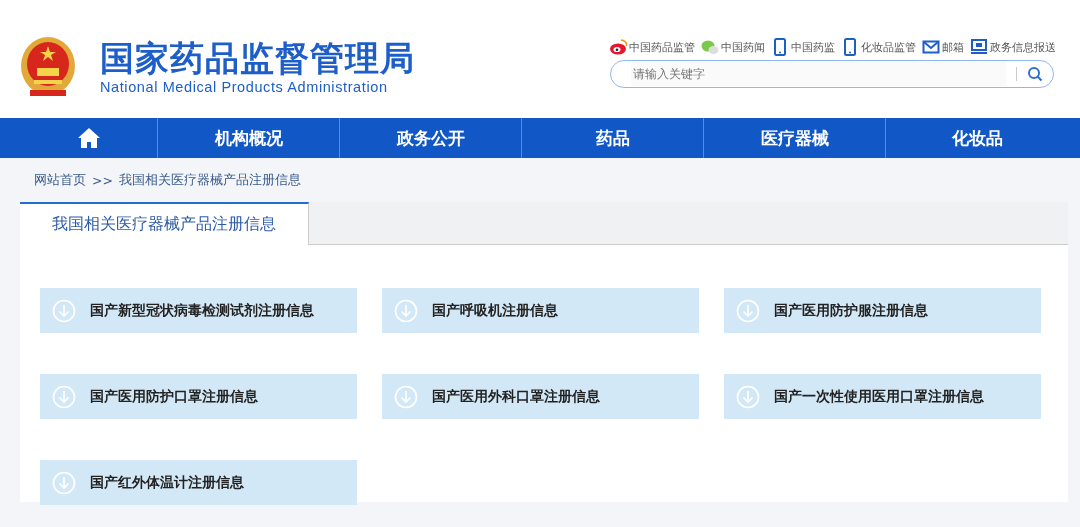 Image resolution: width=1080 pixels, height=527 pixels. Describe the element at coordinates (198, 310) in the screenshot. I see `download-item: 国产新型冠状病毒检测试剂注册信息` at that location.